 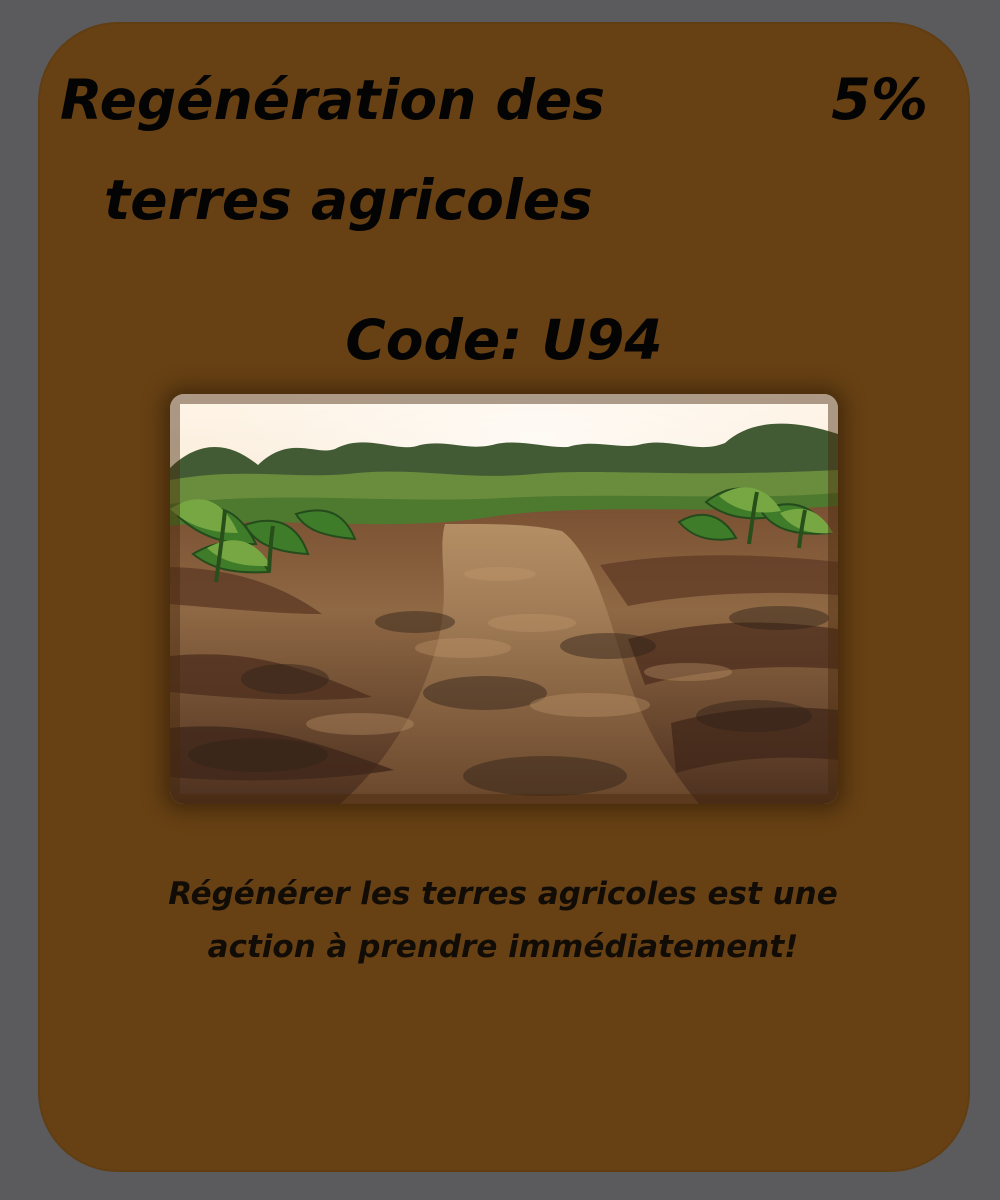 I want to click on card-code: Code: U94, so click(x=504, y=340).